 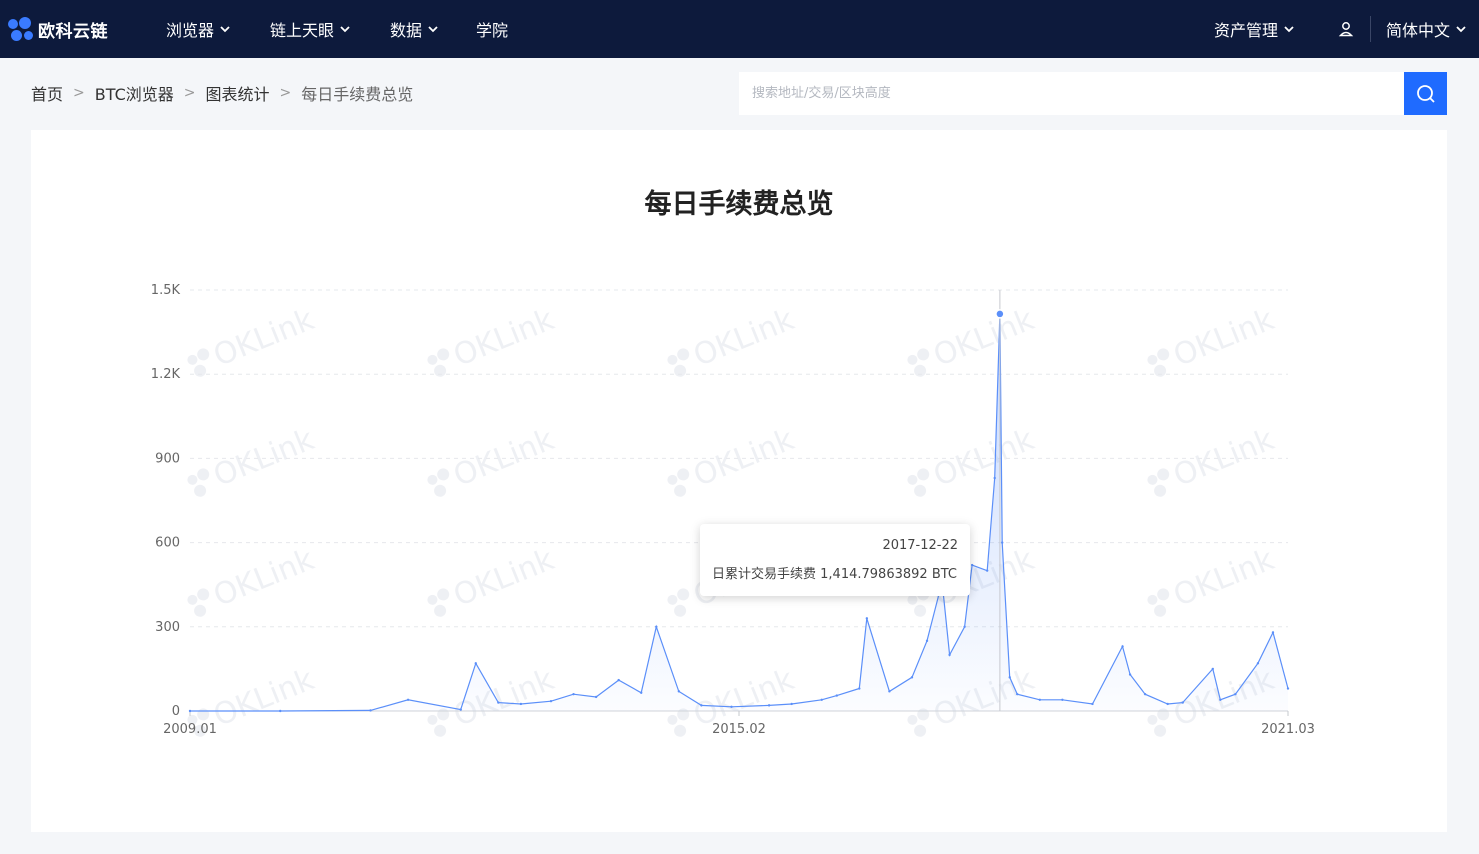 I want to click on nav-browser: 浏览器, so click(x=198, y=29).